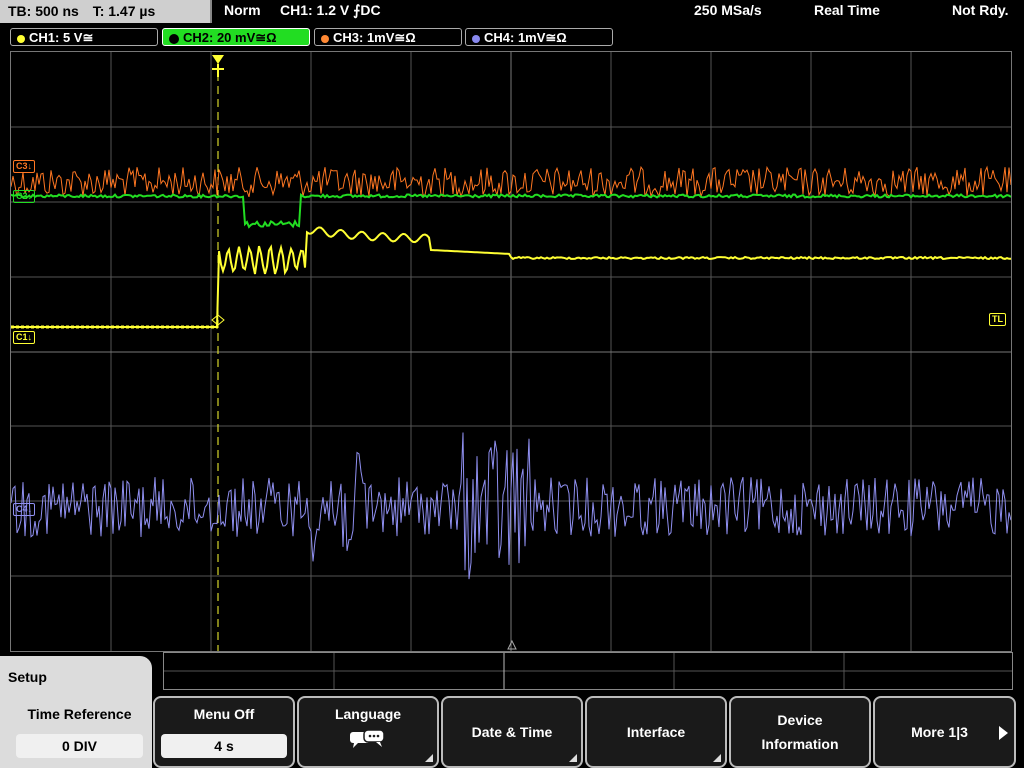 This screenshot has height=768, width=1024. Describe the element at coordinates (124, 11) in the screenshot. I see `trigger-time-value: T: 1.47 µs` at that location.